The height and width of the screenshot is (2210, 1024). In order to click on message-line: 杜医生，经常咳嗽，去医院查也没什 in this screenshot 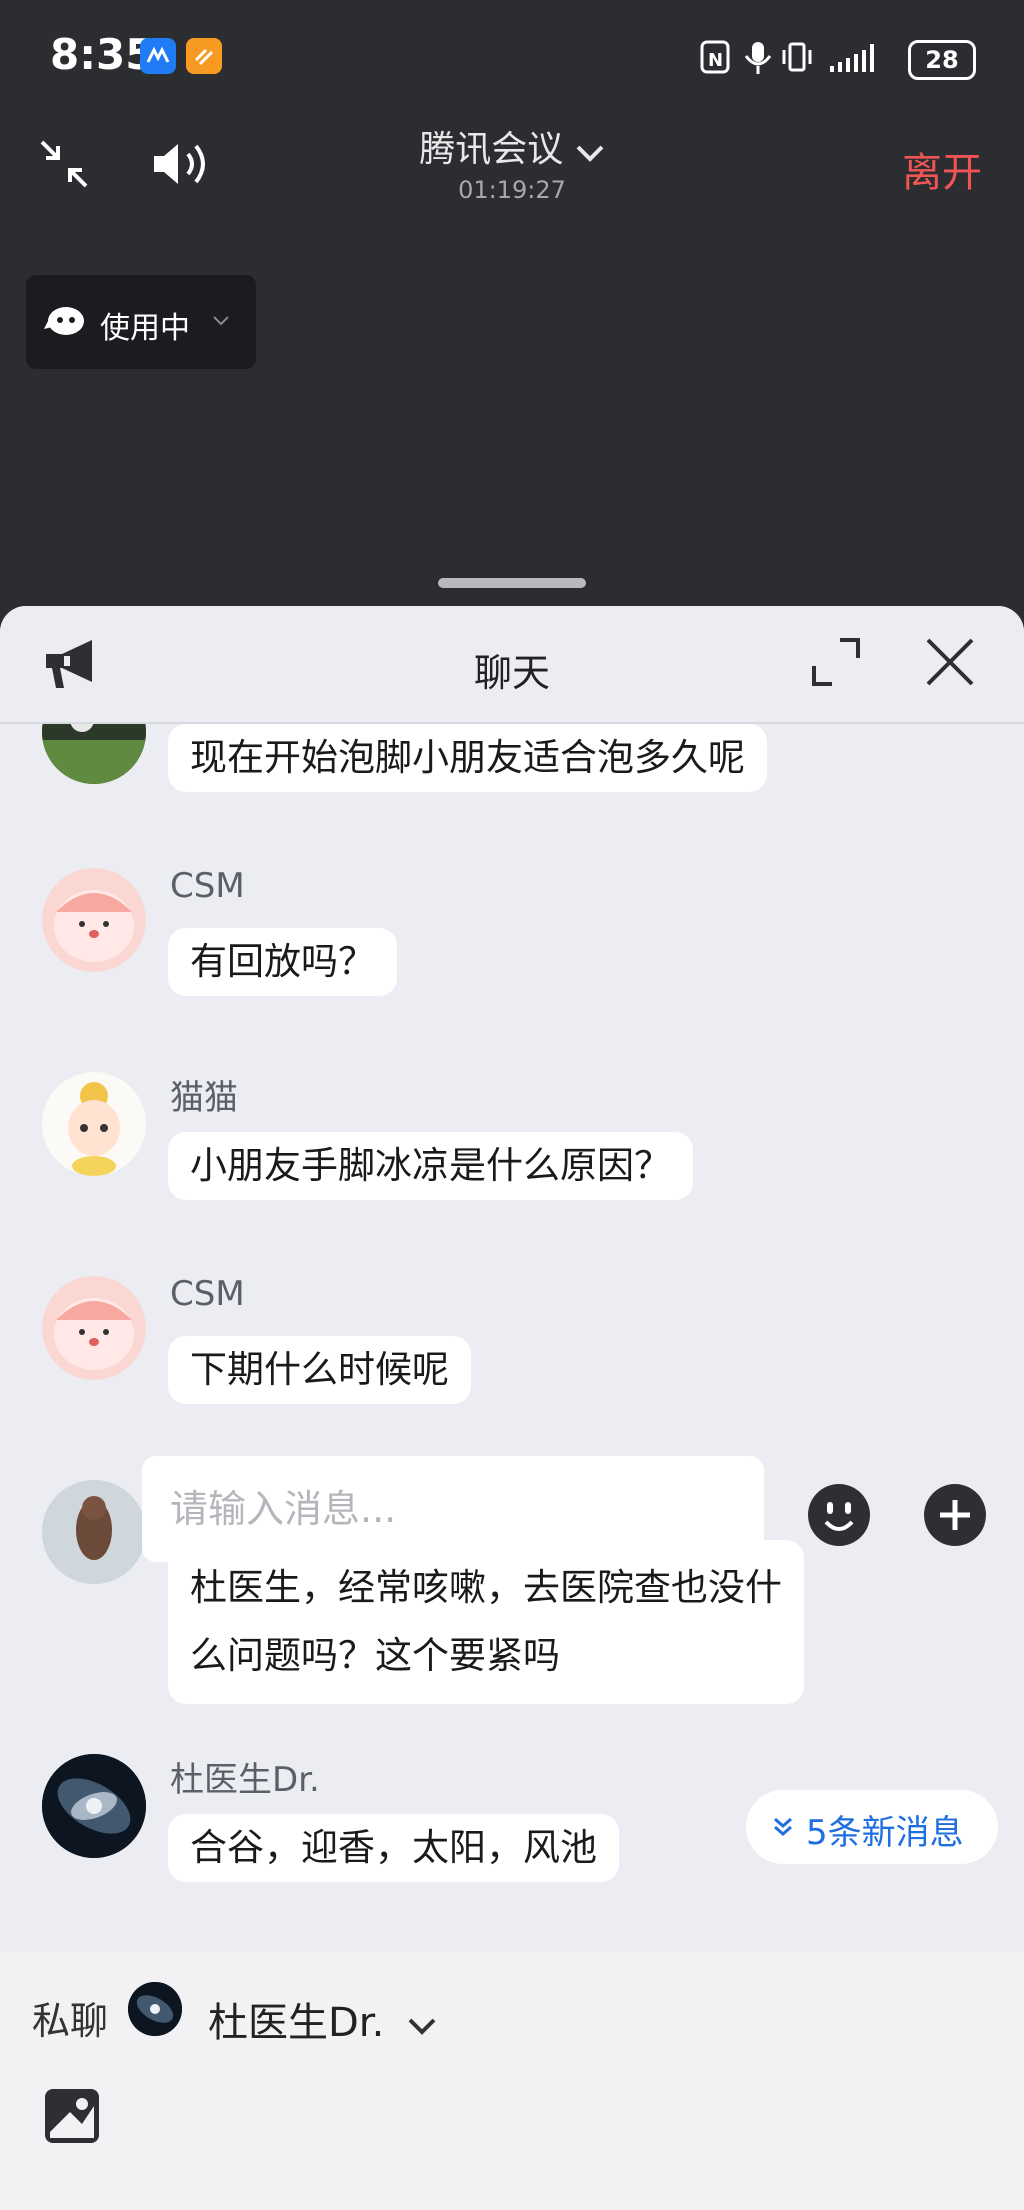, I will do `click(486, 1587)`.